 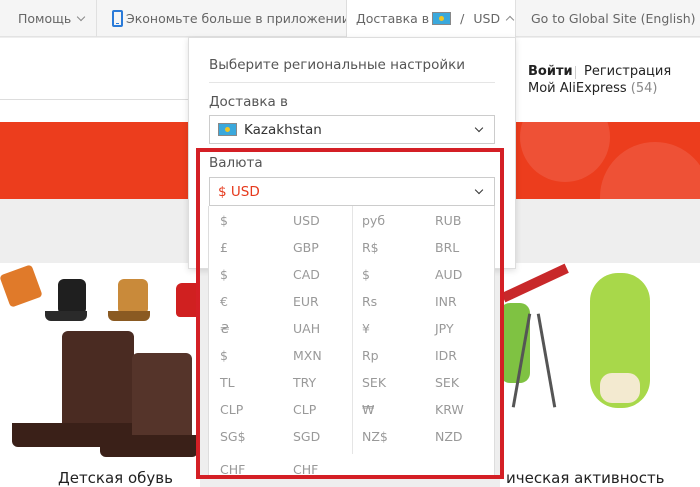 What do you see at coordinates (21, 286) in the screenshot?
I see `badge-icon` at bounding box center [21, 286].